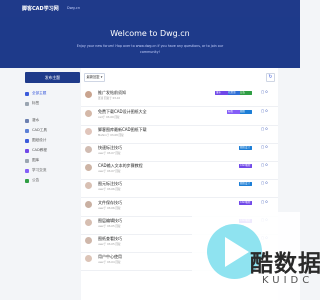  Describe the element at coordinates (40, 8) in the screenshot. I see `site-logo: 脚客CAD学习网` at that location.